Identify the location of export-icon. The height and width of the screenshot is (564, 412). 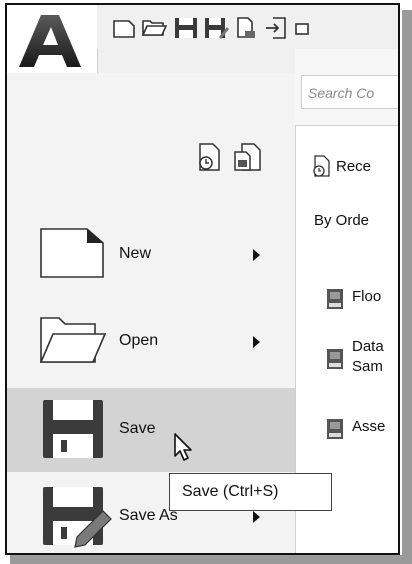
(276, 28).